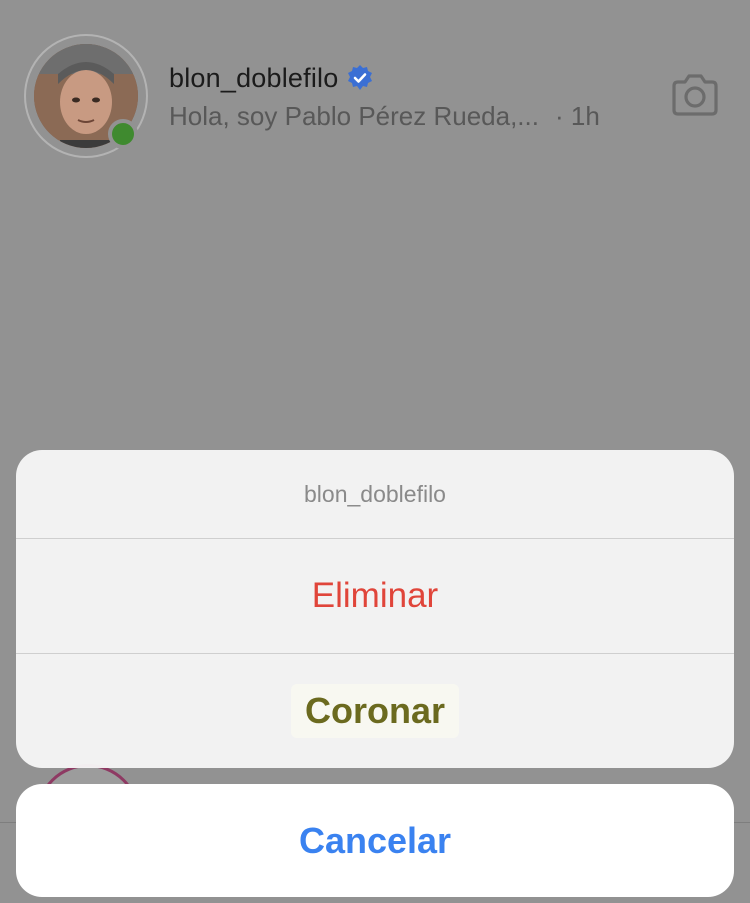 The width and height of the screenshot is (750, 903). I want to click on crown-label: Coronar, so click(374, 711).